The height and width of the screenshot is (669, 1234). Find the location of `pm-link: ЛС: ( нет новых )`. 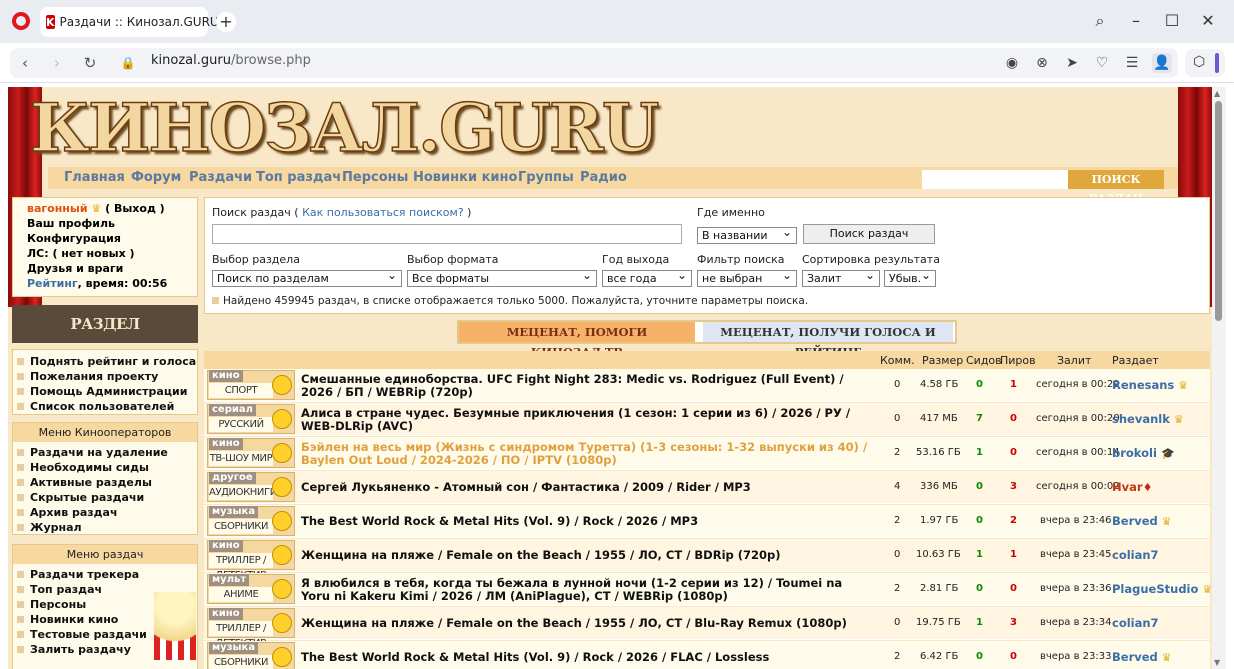

pm-link: ЛС: ( нет новых ) is located at coordinates (112, 253).